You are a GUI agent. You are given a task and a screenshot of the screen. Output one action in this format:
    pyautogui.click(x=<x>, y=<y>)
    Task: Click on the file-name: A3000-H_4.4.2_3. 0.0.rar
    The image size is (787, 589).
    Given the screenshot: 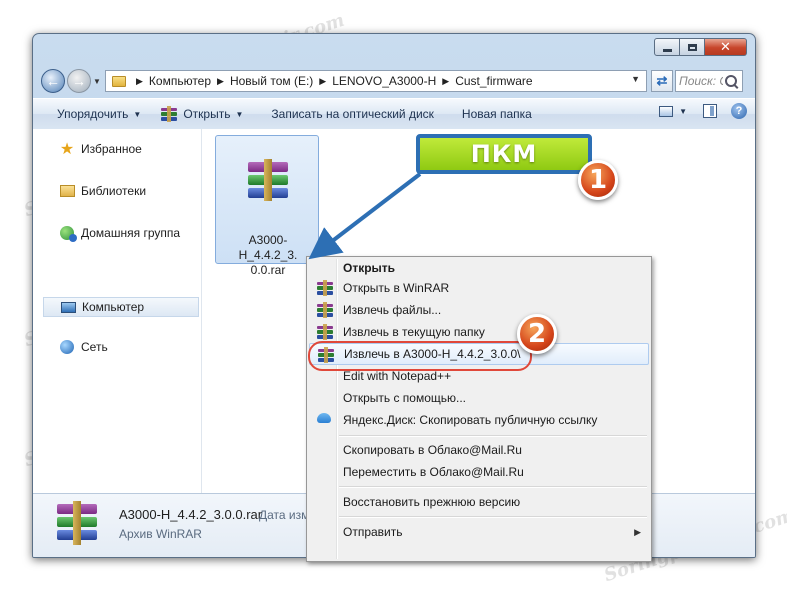 What is the action you would take?
    pyautogui.click(x=268, y=255)
    